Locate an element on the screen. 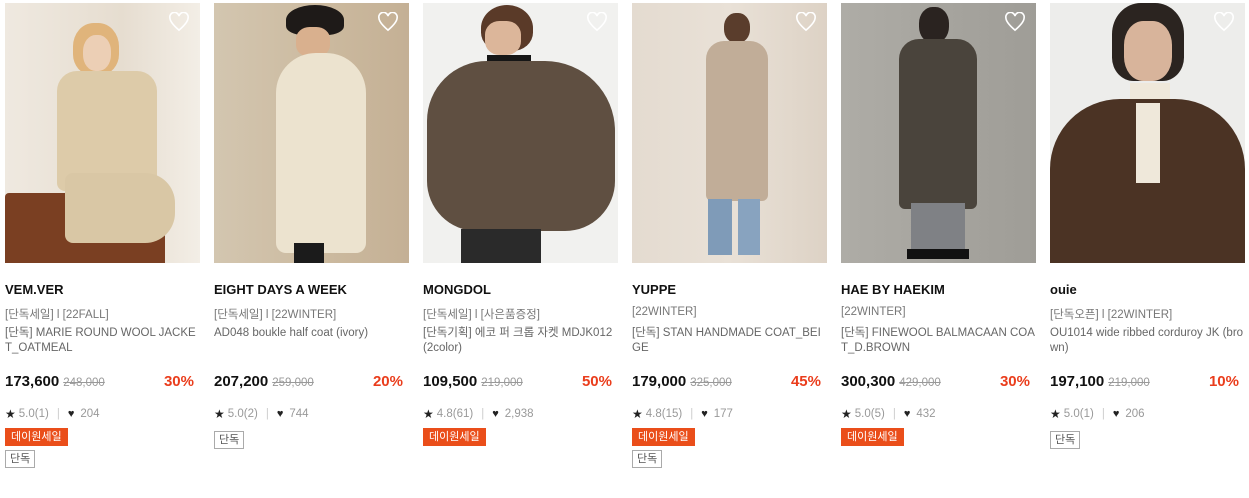 This screenshot has width=1249, height=498. product-name: AD048 boukle half coat (ivory) is located at coordinates (311, 342).